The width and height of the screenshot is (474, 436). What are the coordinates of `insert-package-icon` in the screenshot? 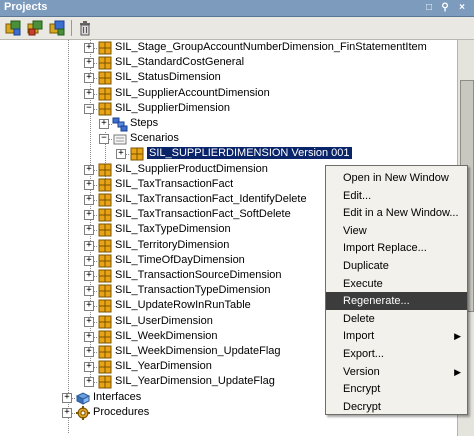 It's located at (57, 28).